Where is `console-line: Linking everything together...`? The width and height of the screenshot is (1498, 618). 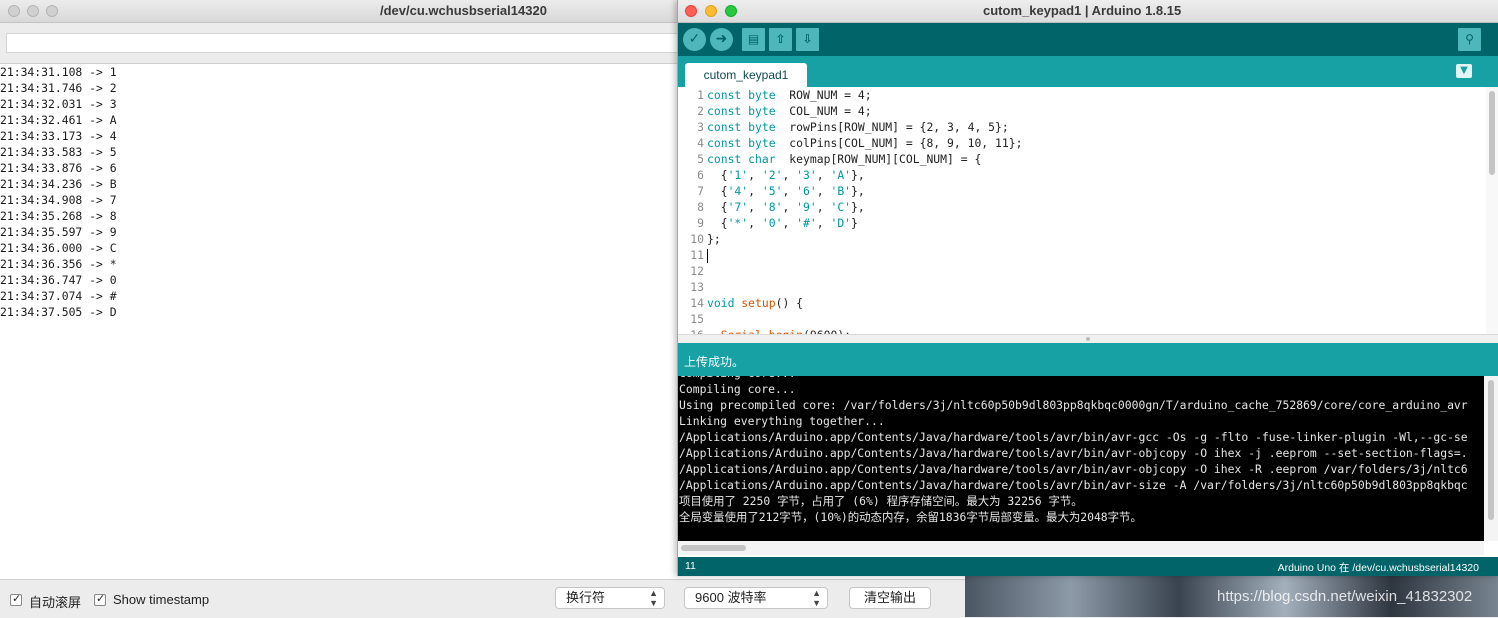
console-line: Linking everything together... is located at coordinates (782, 421).